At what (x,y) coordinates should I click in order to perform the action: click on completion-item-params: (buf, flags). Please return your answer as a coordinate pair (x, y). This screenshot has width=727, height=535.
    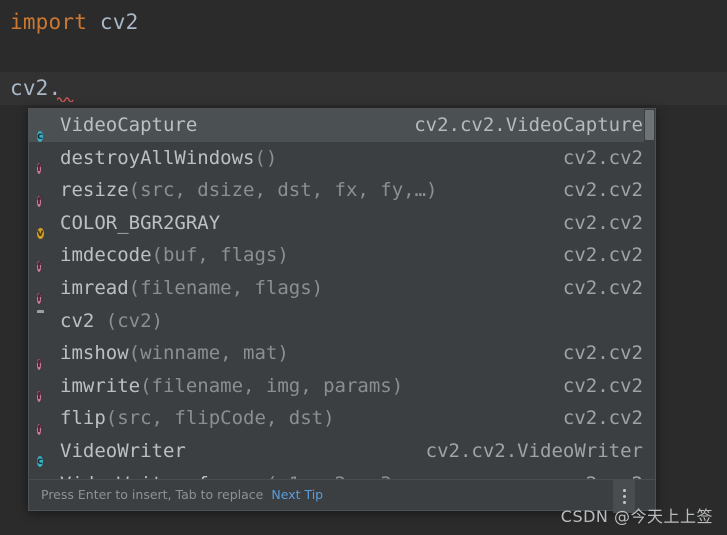
    Looking at the image, I should click on (220, 255).